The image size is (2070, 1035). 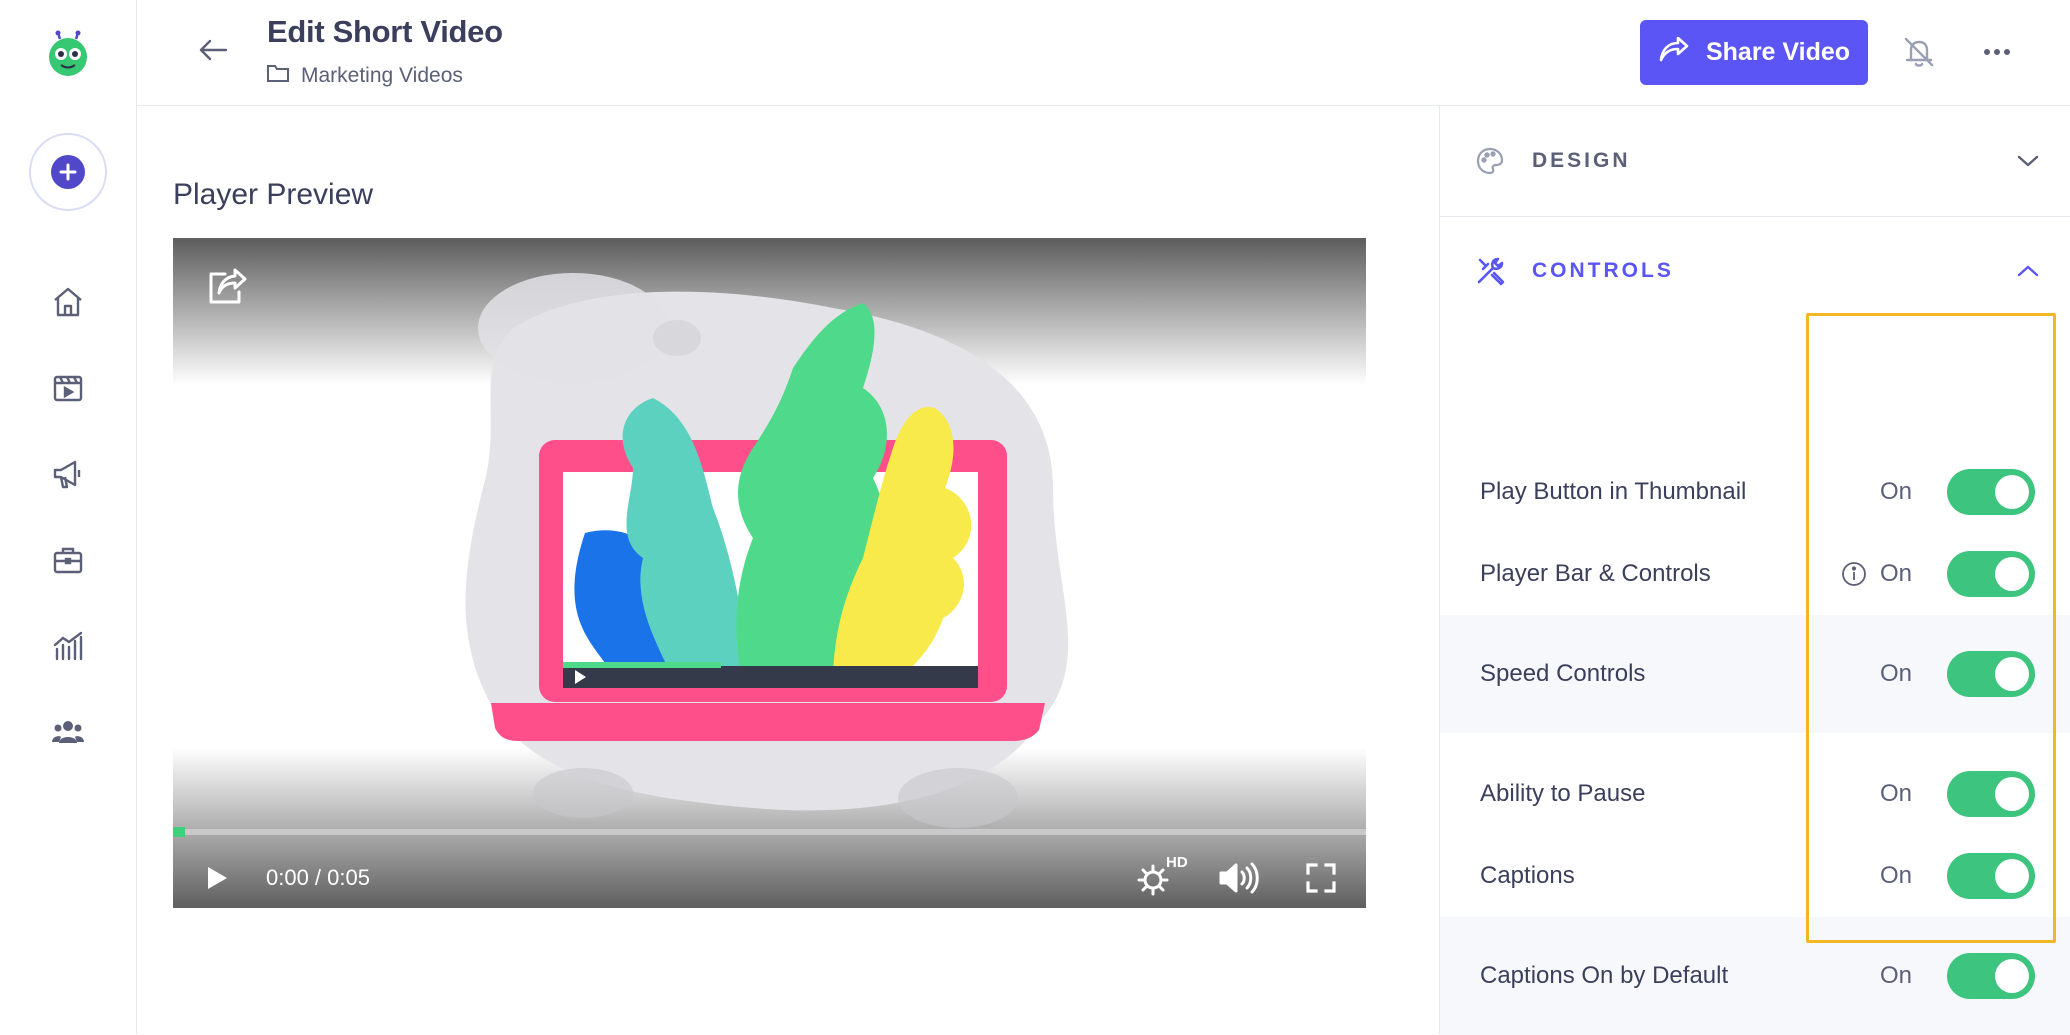 What do you see at coordinates (382, 75) in the screenshot?
I see `folder-name: Marketing Videos` at bounding box center [382, 75].